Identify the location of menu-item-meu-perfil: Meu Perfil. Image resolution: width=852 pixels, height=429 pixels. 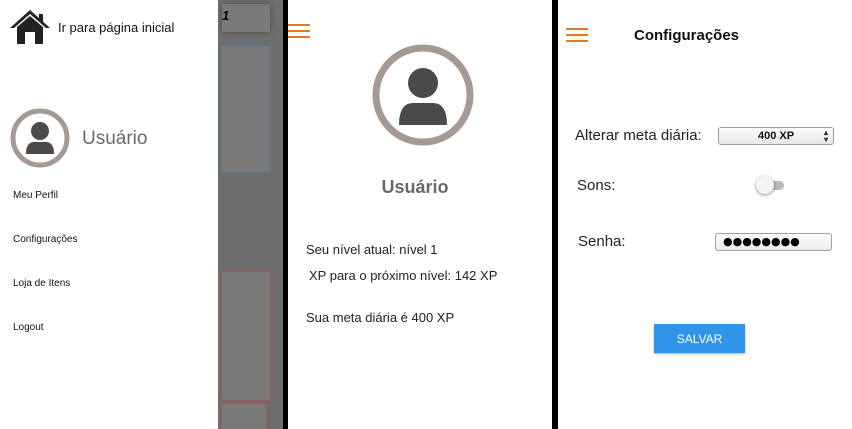
(35, 195).